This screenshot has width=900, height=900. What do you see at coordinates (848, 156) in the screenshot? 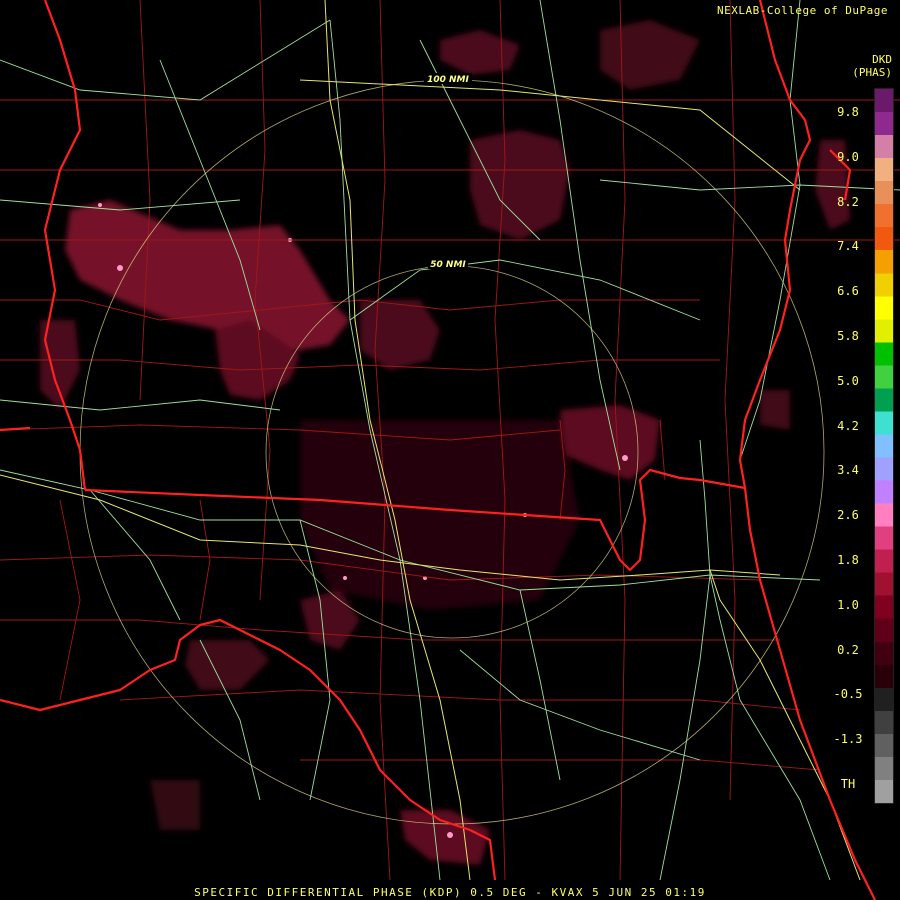
I see `legend-label: 9.0` at bounding box center [848, 156].